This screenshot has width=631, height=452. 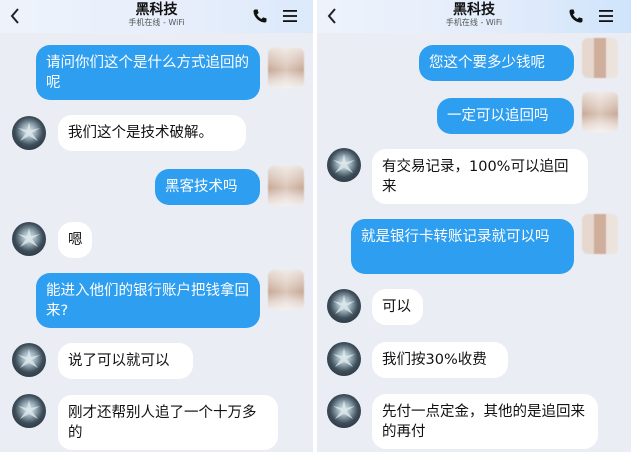 I want to click on message-bubble: 一定可以追回吗, so click(x=505, y=116).